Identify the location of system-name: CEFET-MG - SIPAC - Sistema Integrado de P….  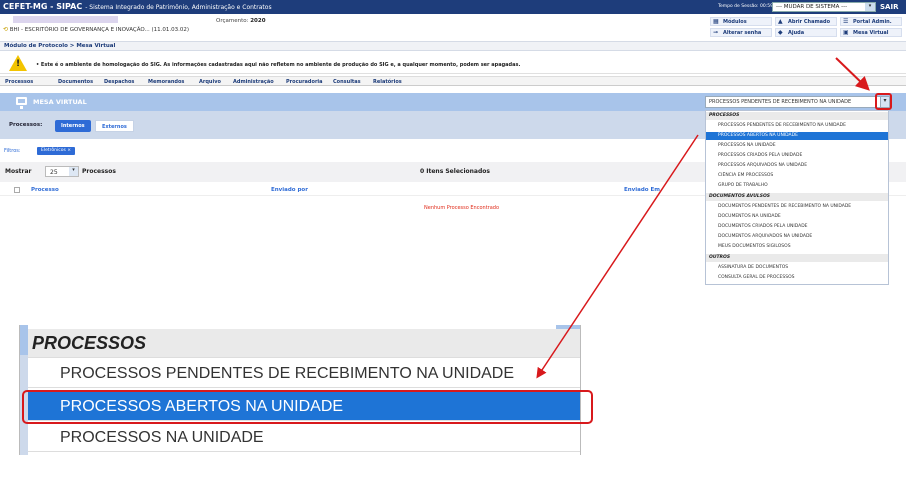
(137, 6).